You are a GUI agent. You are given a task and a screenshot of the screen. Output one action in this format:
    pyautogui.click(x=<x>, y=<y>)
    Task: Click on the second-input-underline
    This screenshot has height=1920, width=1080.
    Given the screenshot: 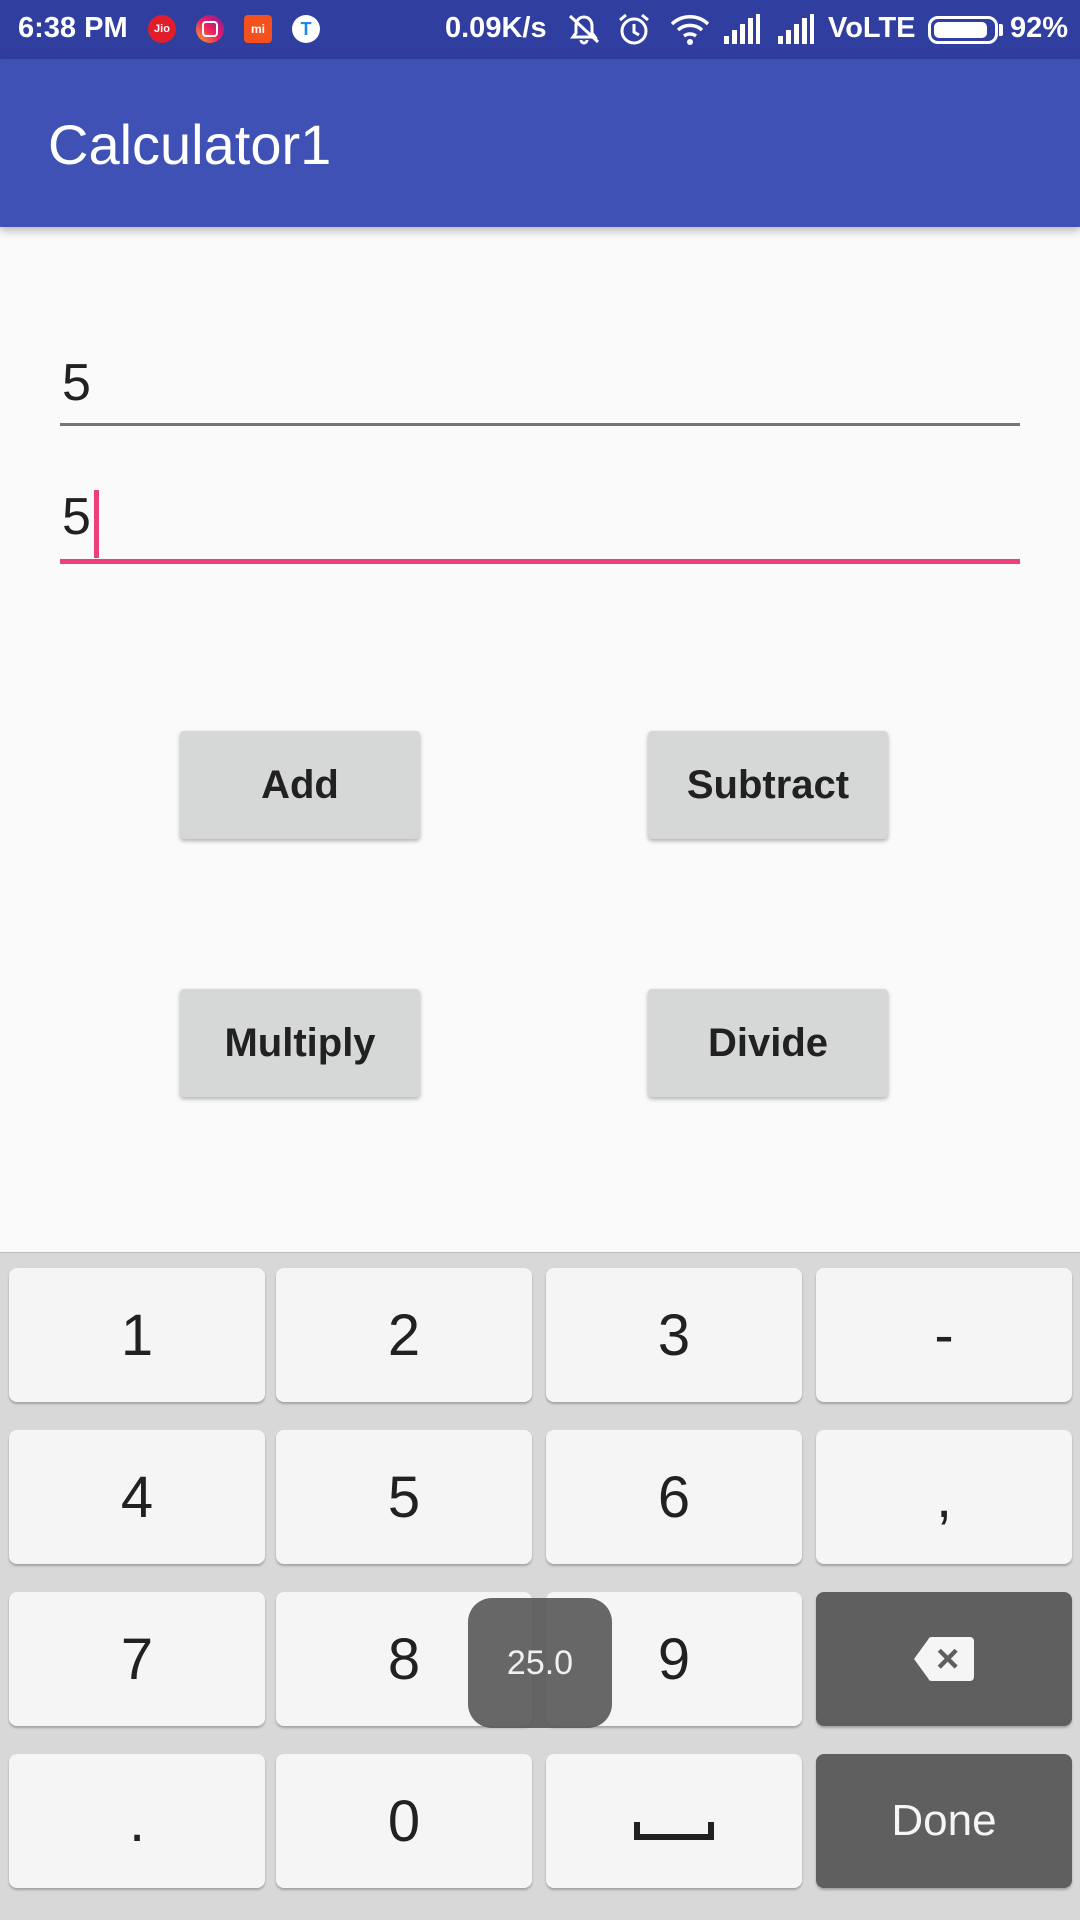 What is the action you would take?
    pyautogui.click(x=540, y=561)
    